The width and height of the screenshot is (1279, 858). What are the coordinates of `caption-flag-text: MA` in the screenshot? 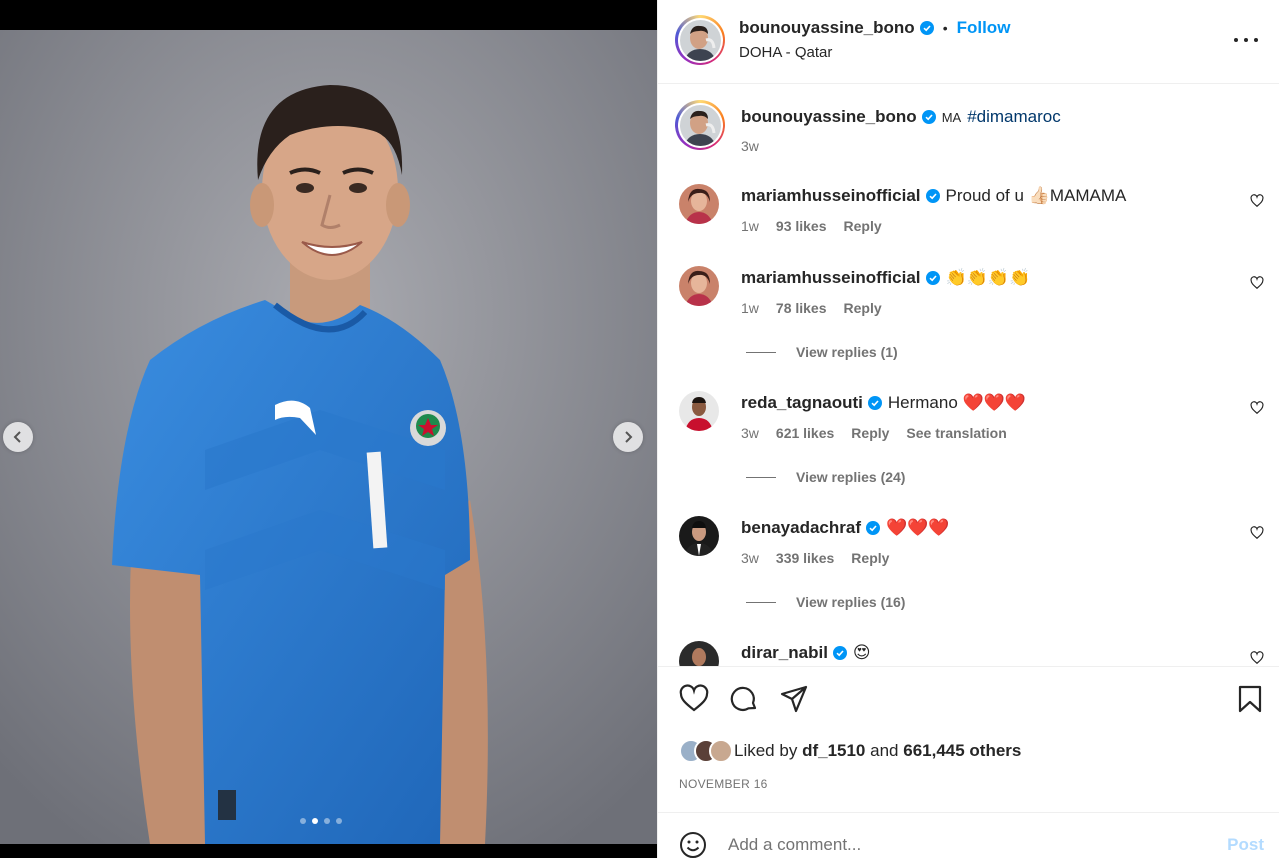 It's located at (951, 117).